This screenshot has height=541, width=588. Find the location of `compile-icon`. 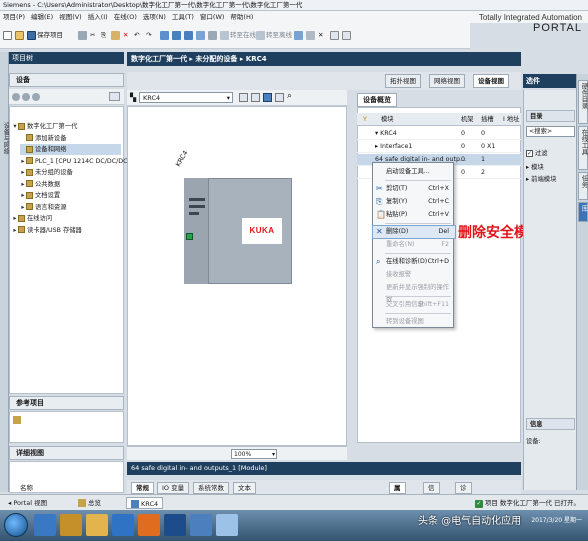

compile-icon is located at coordinates (165, 35).